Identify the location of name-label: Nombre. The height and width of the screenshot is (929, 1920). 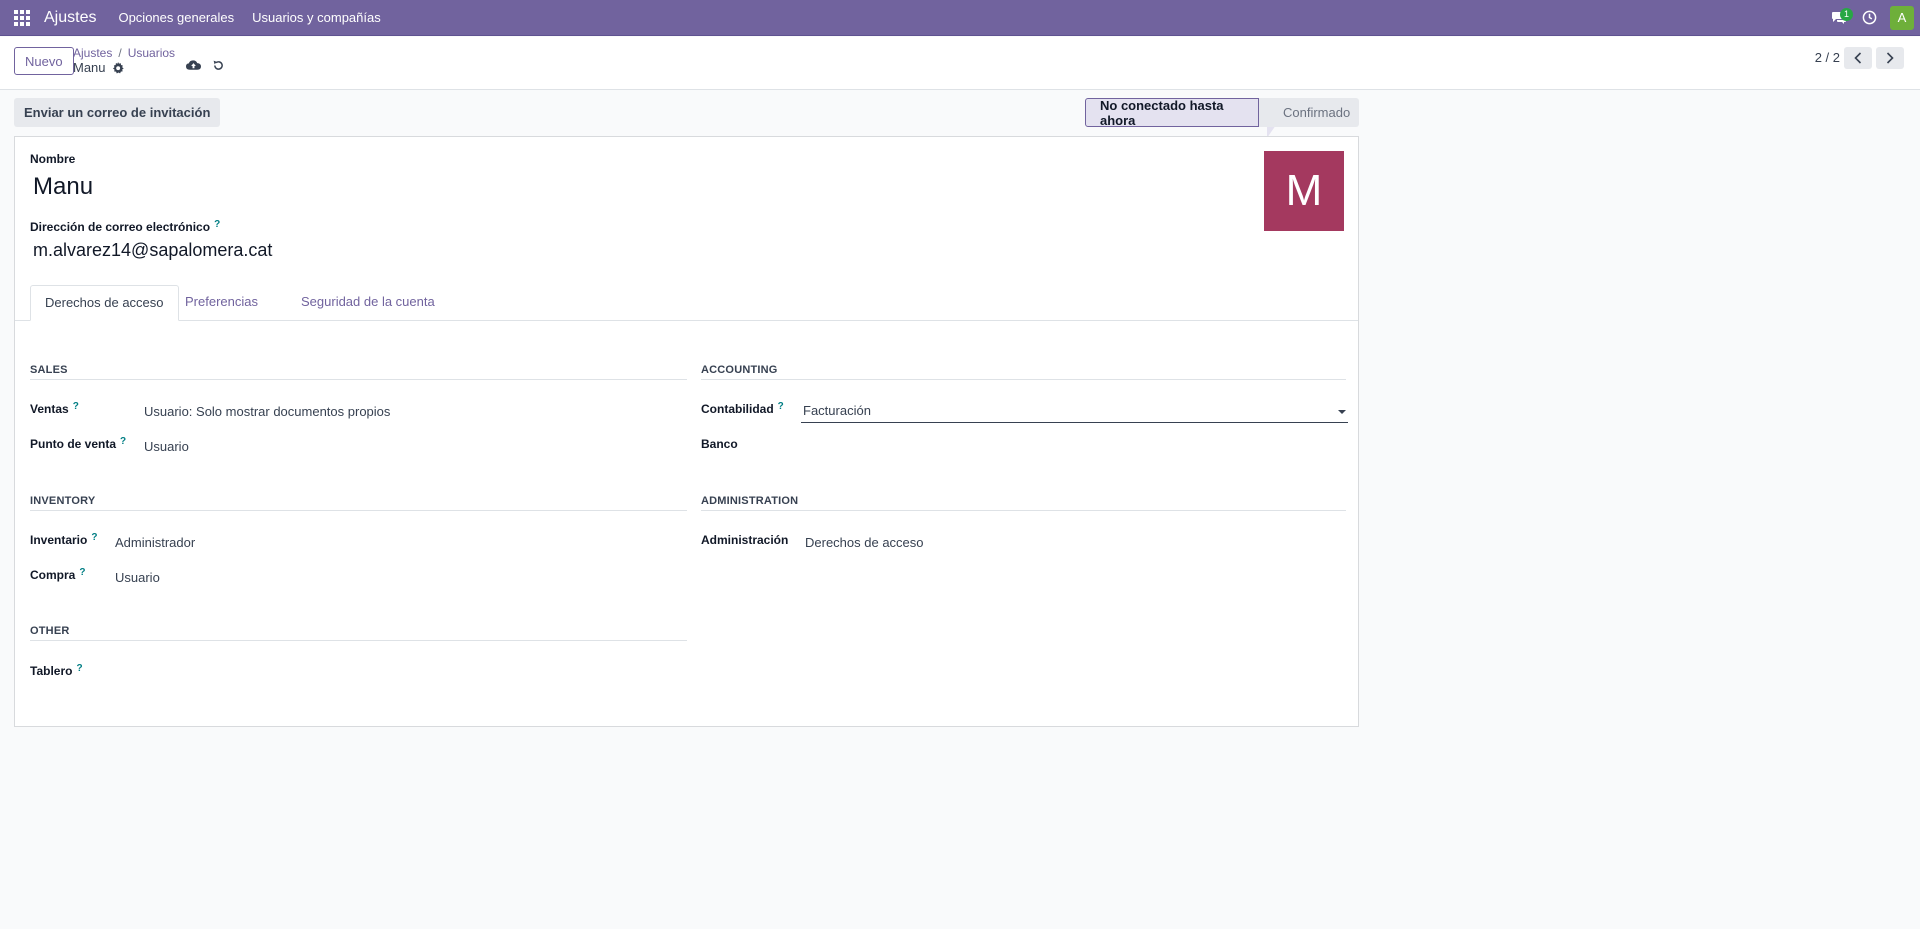
(53, 159).